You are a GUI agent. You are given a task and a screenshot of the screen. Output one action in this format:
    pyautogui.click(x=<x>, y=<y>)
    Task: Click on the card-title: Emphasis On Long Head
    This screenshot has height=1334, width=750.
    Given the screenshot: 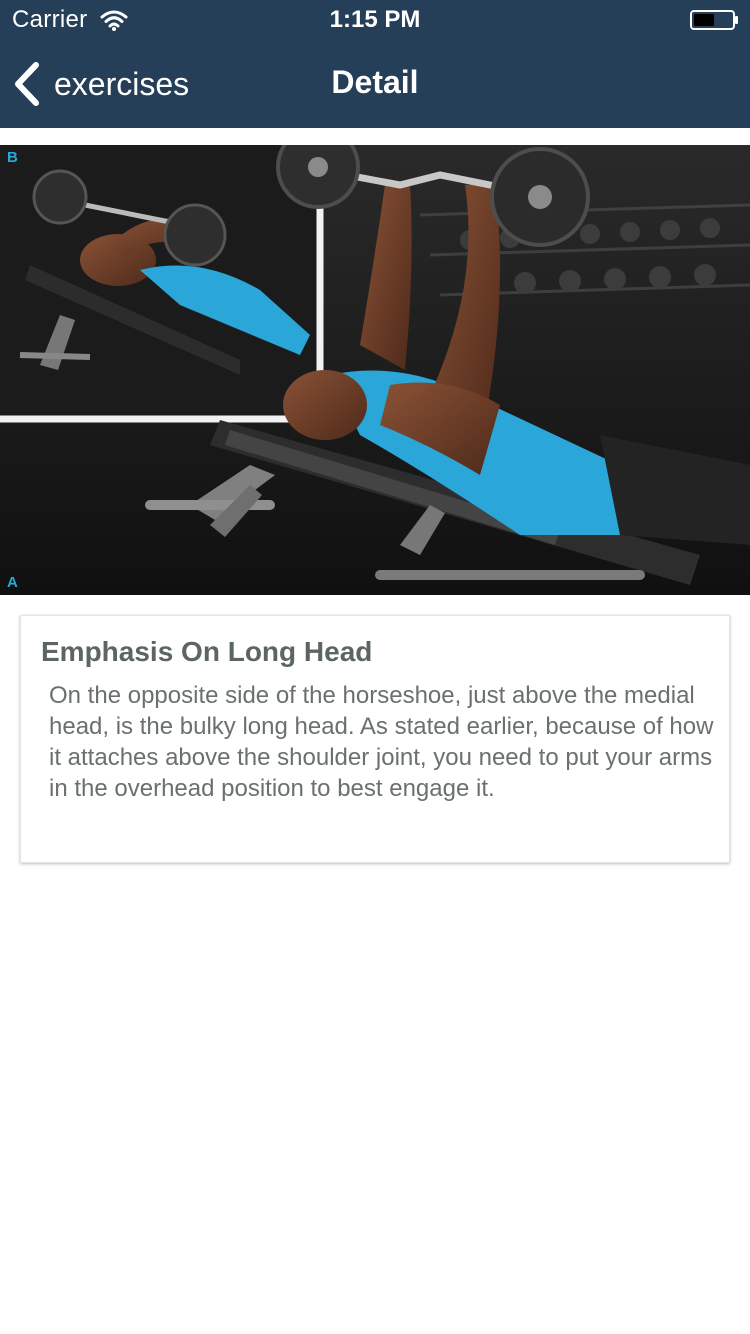 What is the action you would take?
    pyautogui.click(x=207, y=651)
    